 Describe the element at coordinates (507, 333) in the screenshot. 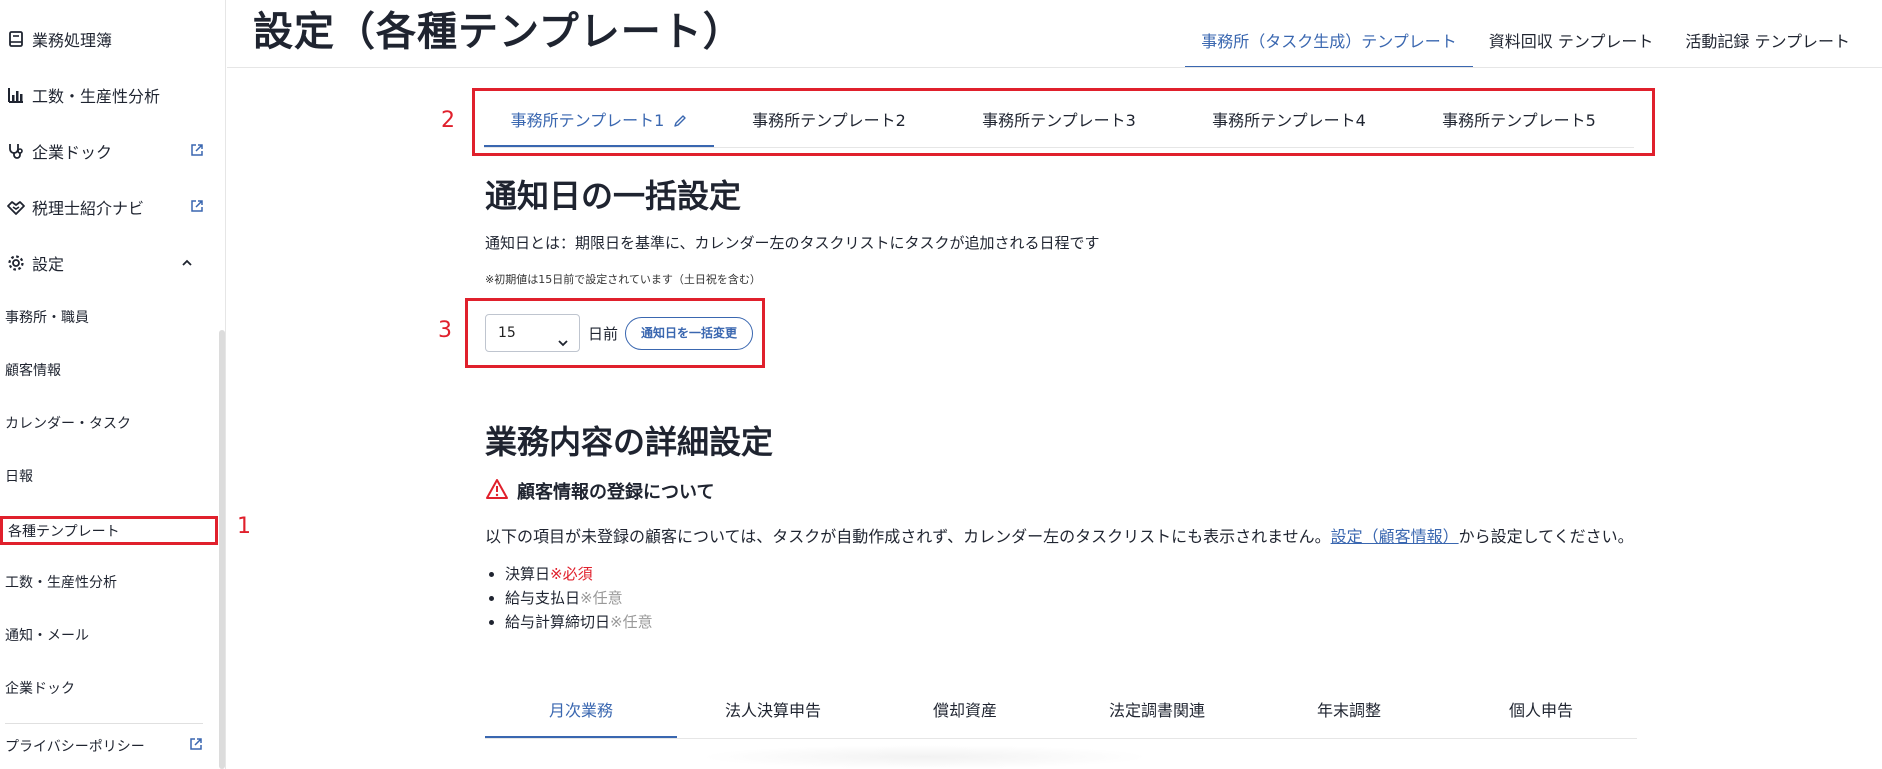

I see `select-value: 15` at that location.